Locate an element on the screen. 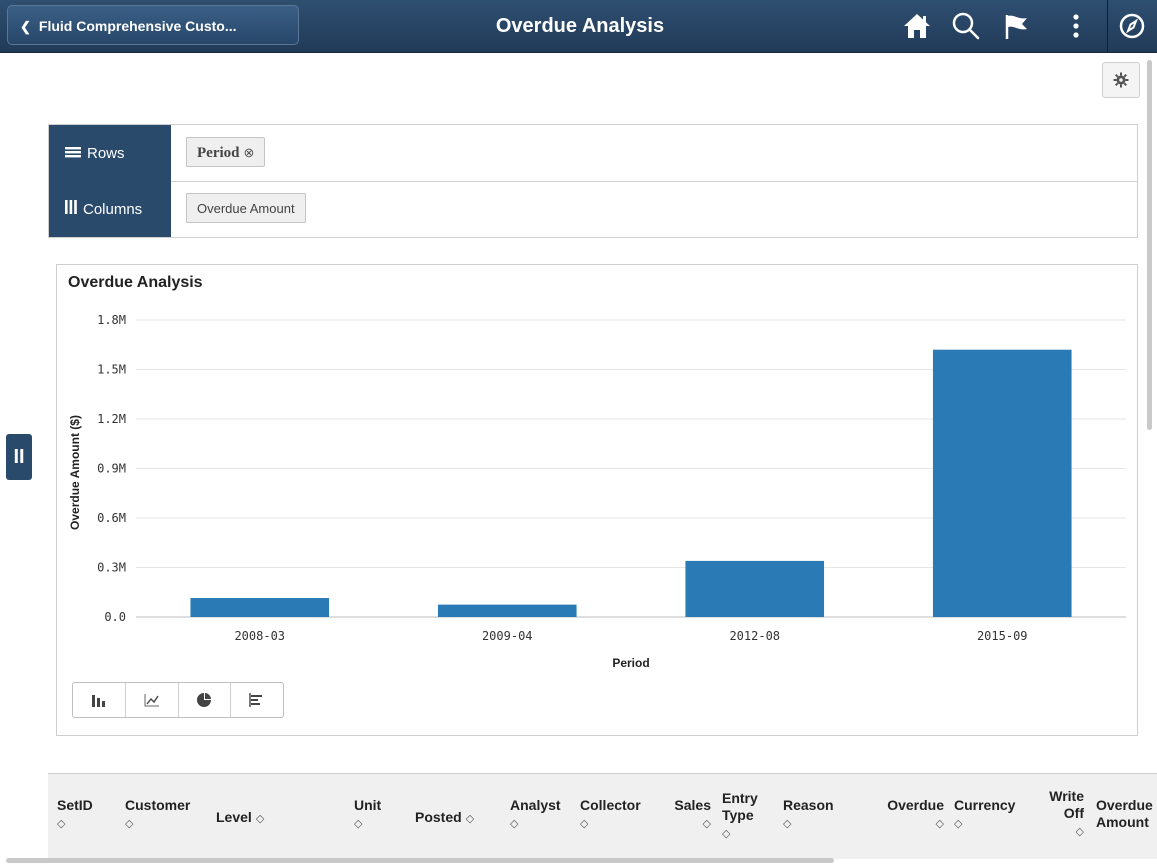 The width and height of the screenshot is (1157, 867). y-tick-label: 1.5M is located at coordinates (111, 370).